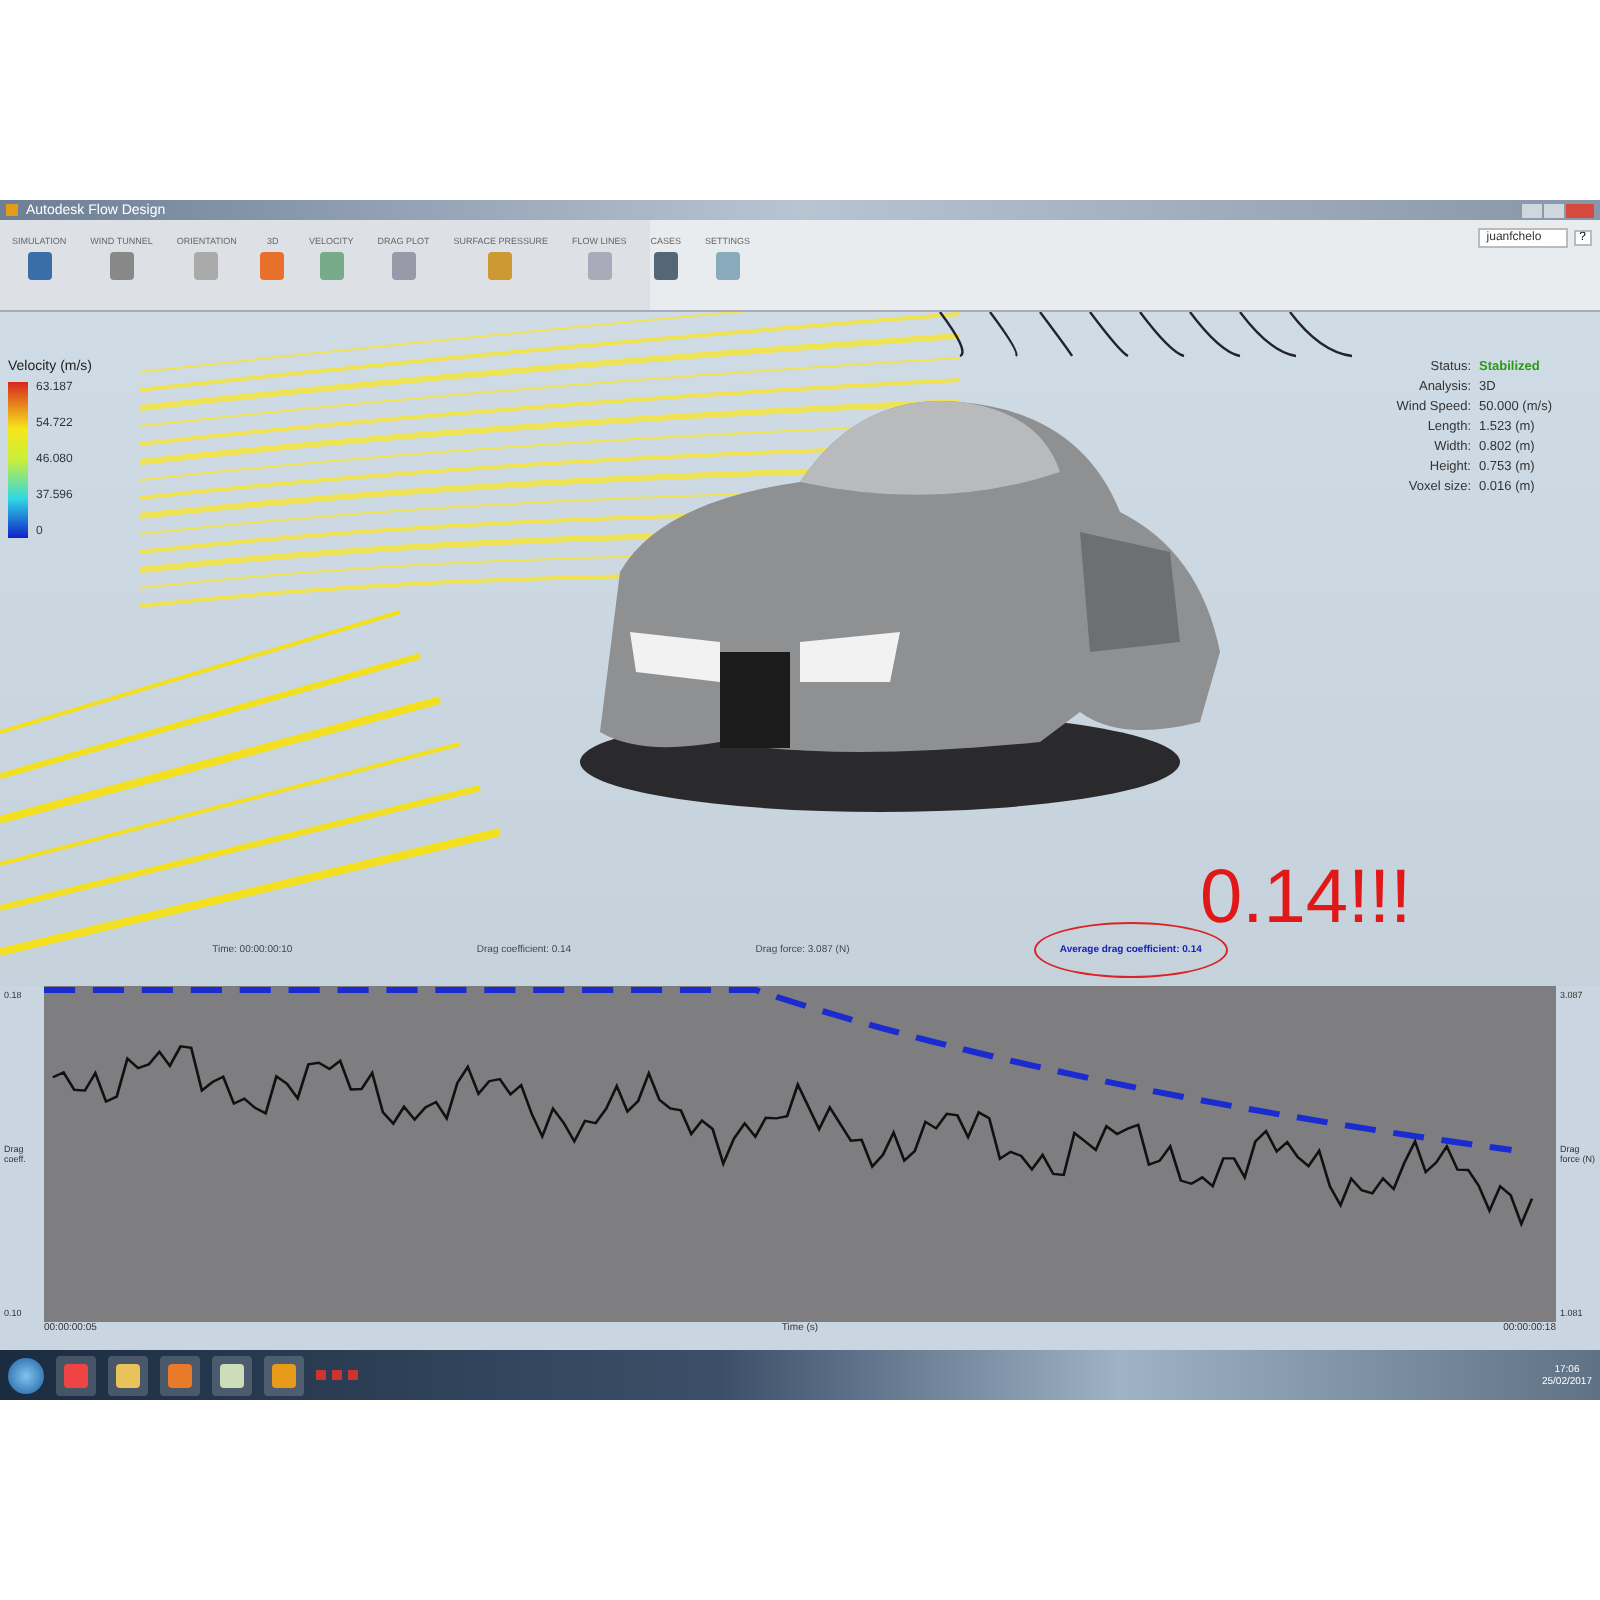 The image size is (1600, 1600). What do you see at coordinates (337, 1375) in the screenshot?
I see `tray-icons` at bounding box center [337, 1375].